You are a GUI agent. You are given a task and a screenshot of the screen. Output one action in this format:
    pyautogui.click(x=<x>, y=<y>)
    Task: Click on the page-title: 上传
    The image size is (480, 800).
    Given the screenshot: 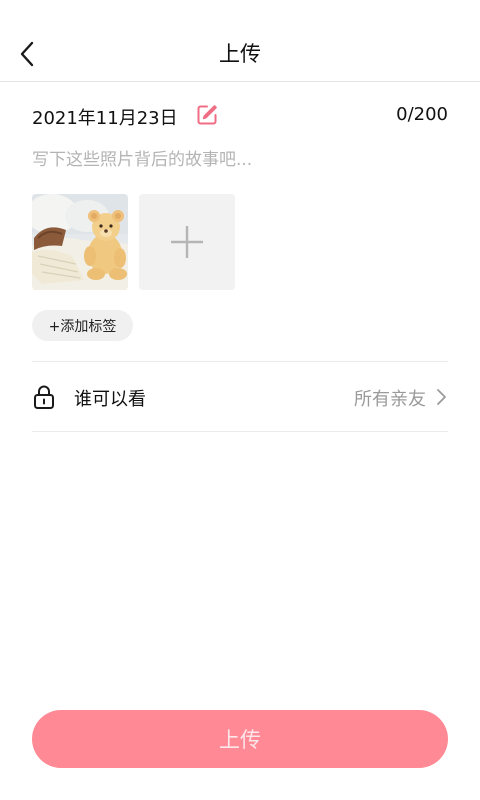 What is the action you would take?
    pyautogui.click(x=240, y=54)
    